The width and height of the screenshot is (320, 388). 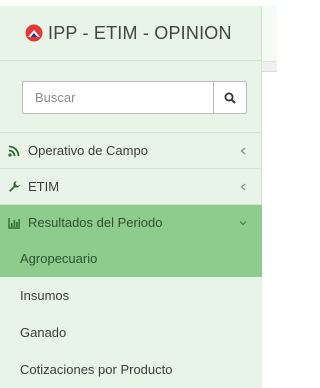 I want to click on wrench-icon, so click(x=16, y=187).